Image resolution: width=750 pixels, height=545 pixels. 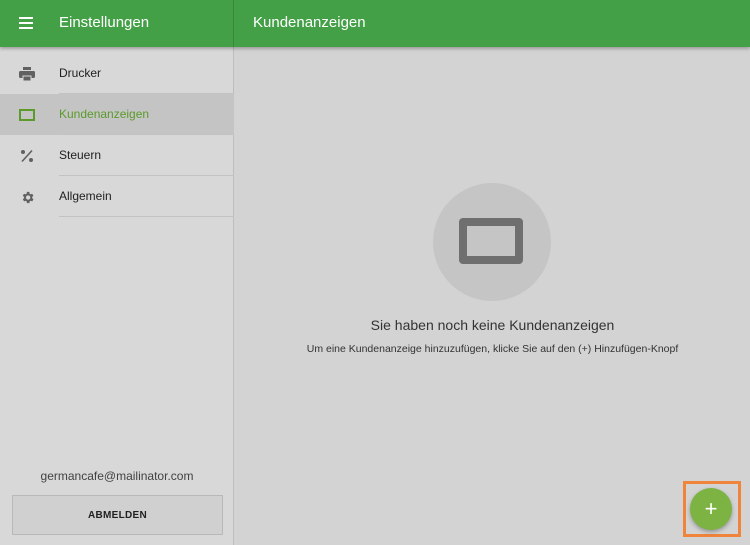 What do you see at coordinates (27, 197) in the screenshot?
I see `gear-icon` at bounding box center [27, 197].